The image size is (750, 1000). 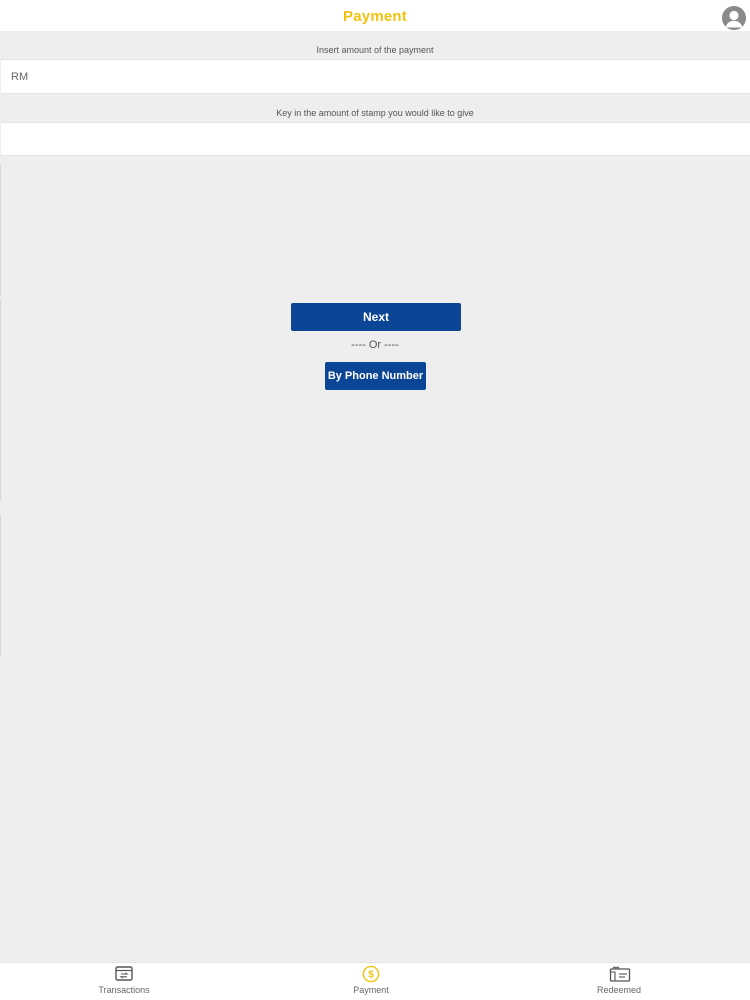 I want to click on transactions-icon, so click(x=124, y=974).